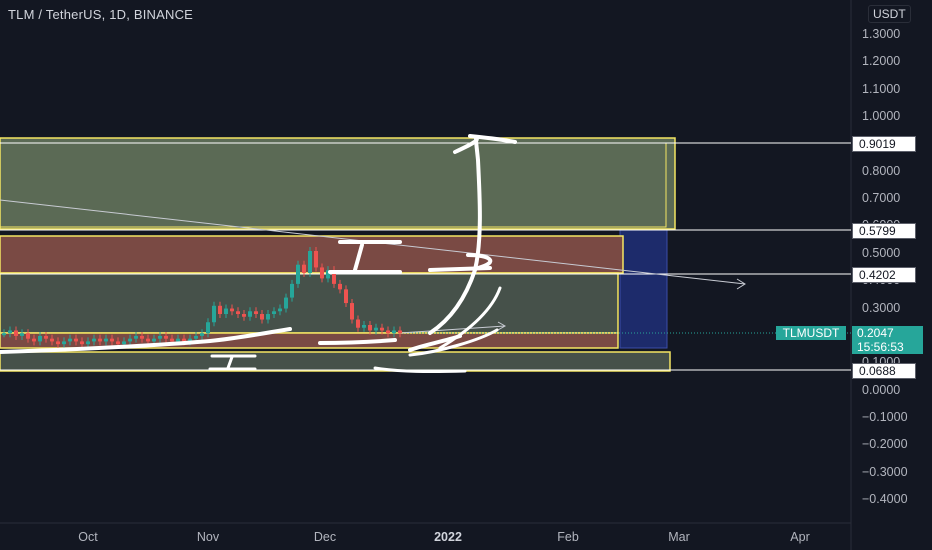 Image resolution: width=932 pixels, height=550 pixels. Describe the element at coordinates (800, 537) in the screenshot. I see `time-tick-label: Apr` at that location.